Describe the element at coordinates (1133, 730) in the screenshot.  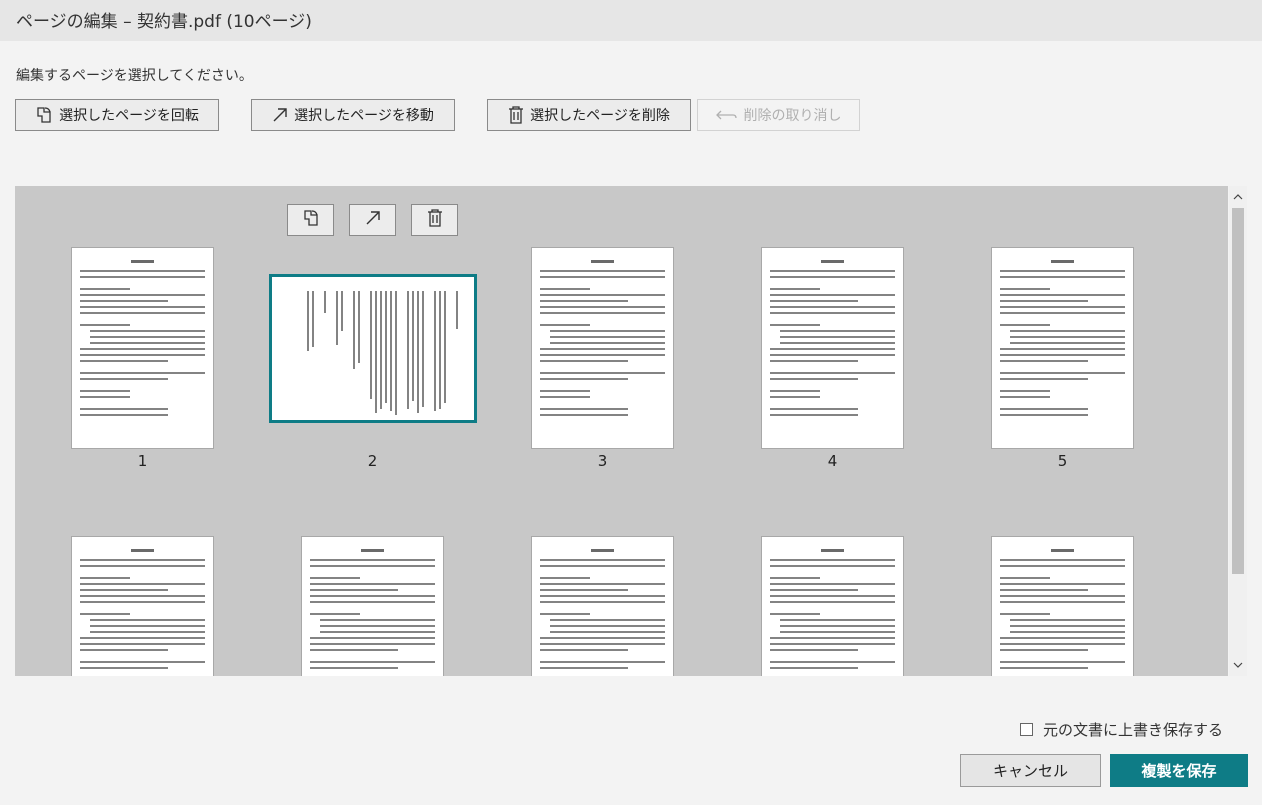
I see `overwrite-label: 元の文書に上書き保存する` at that location.